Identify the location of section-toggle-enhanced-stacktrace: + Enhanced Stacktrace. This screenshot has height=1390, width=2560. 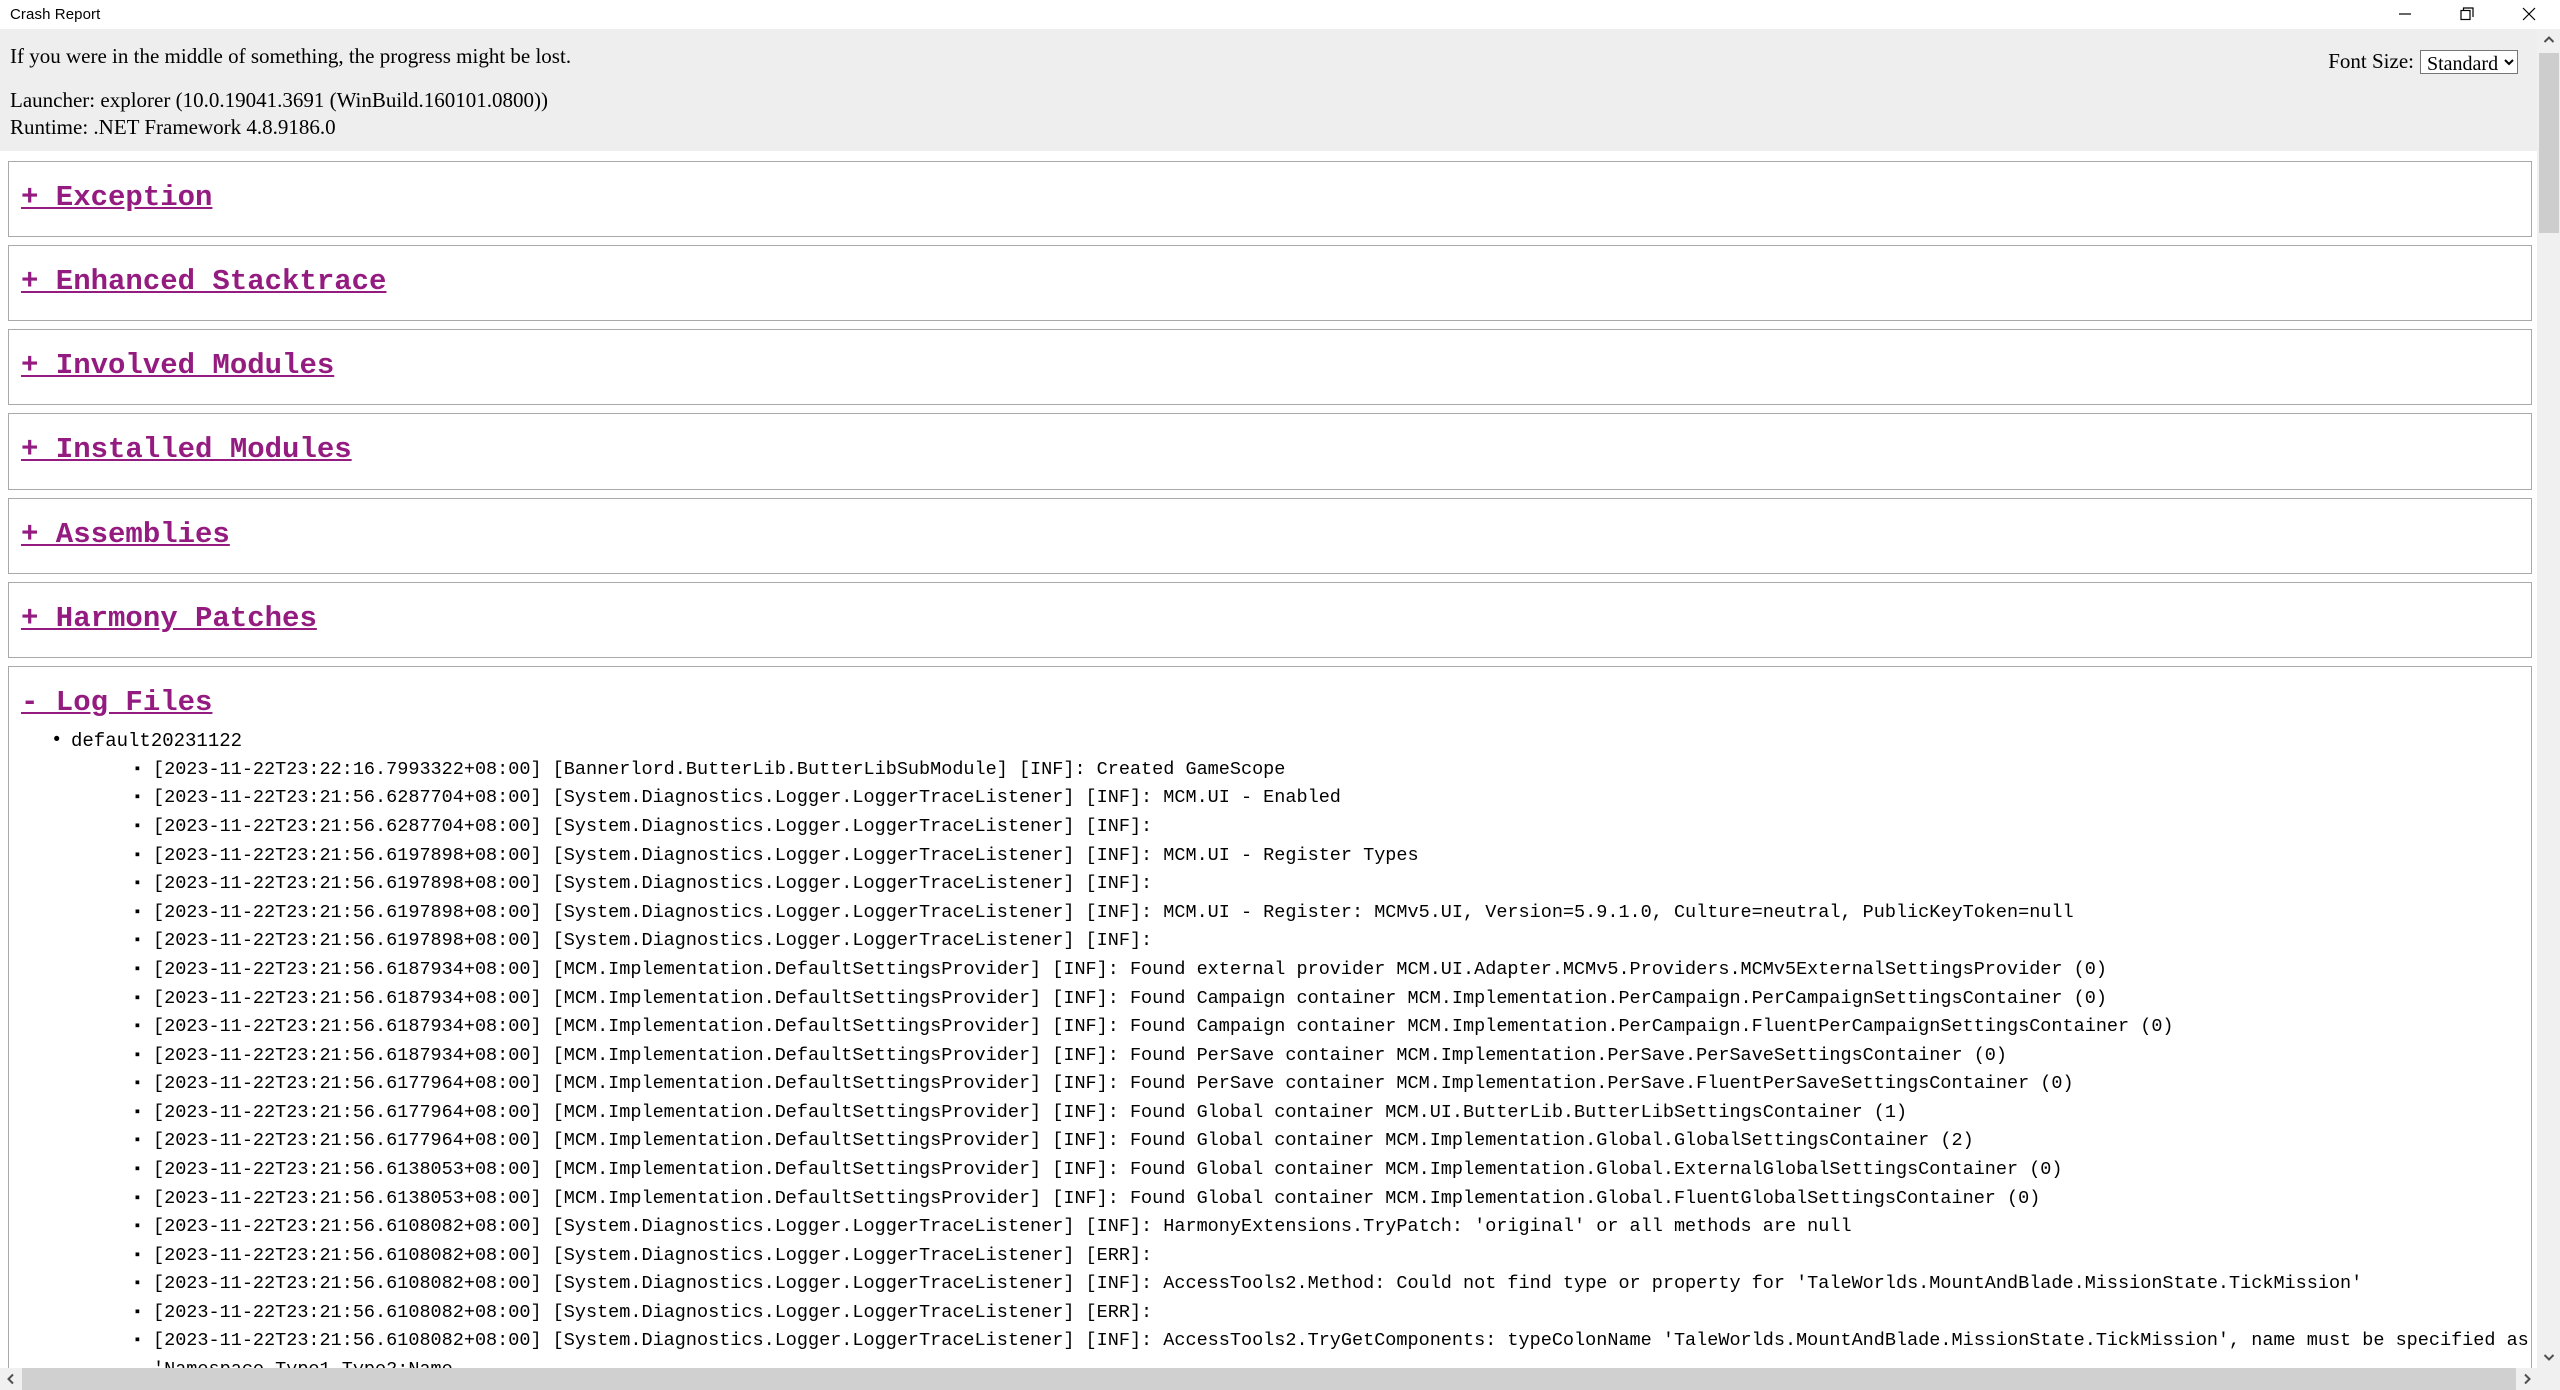
(197, 282).